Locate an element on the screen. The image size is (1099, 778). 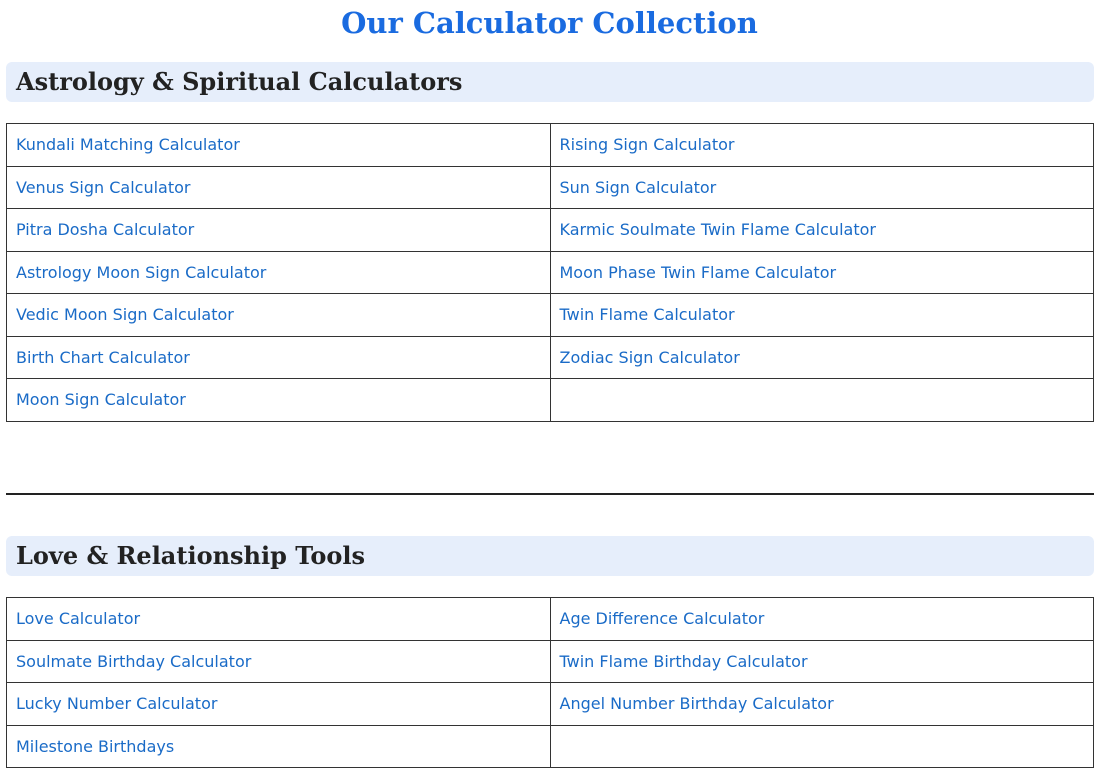
calculator-link: Love Calculator is located at coordinates (78, 618).